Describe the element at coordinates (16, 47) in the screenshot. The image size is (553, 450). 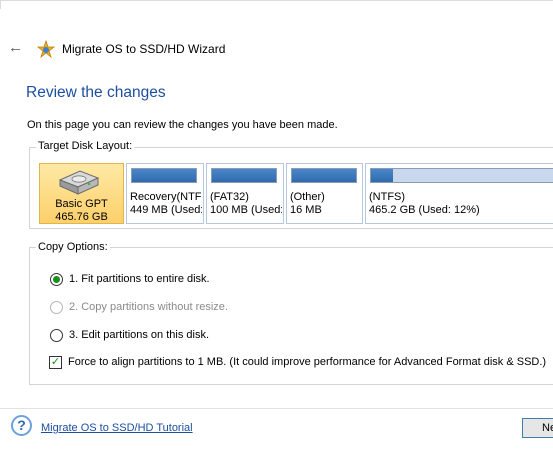
I see `back-arrow-icon: ←` at that location.